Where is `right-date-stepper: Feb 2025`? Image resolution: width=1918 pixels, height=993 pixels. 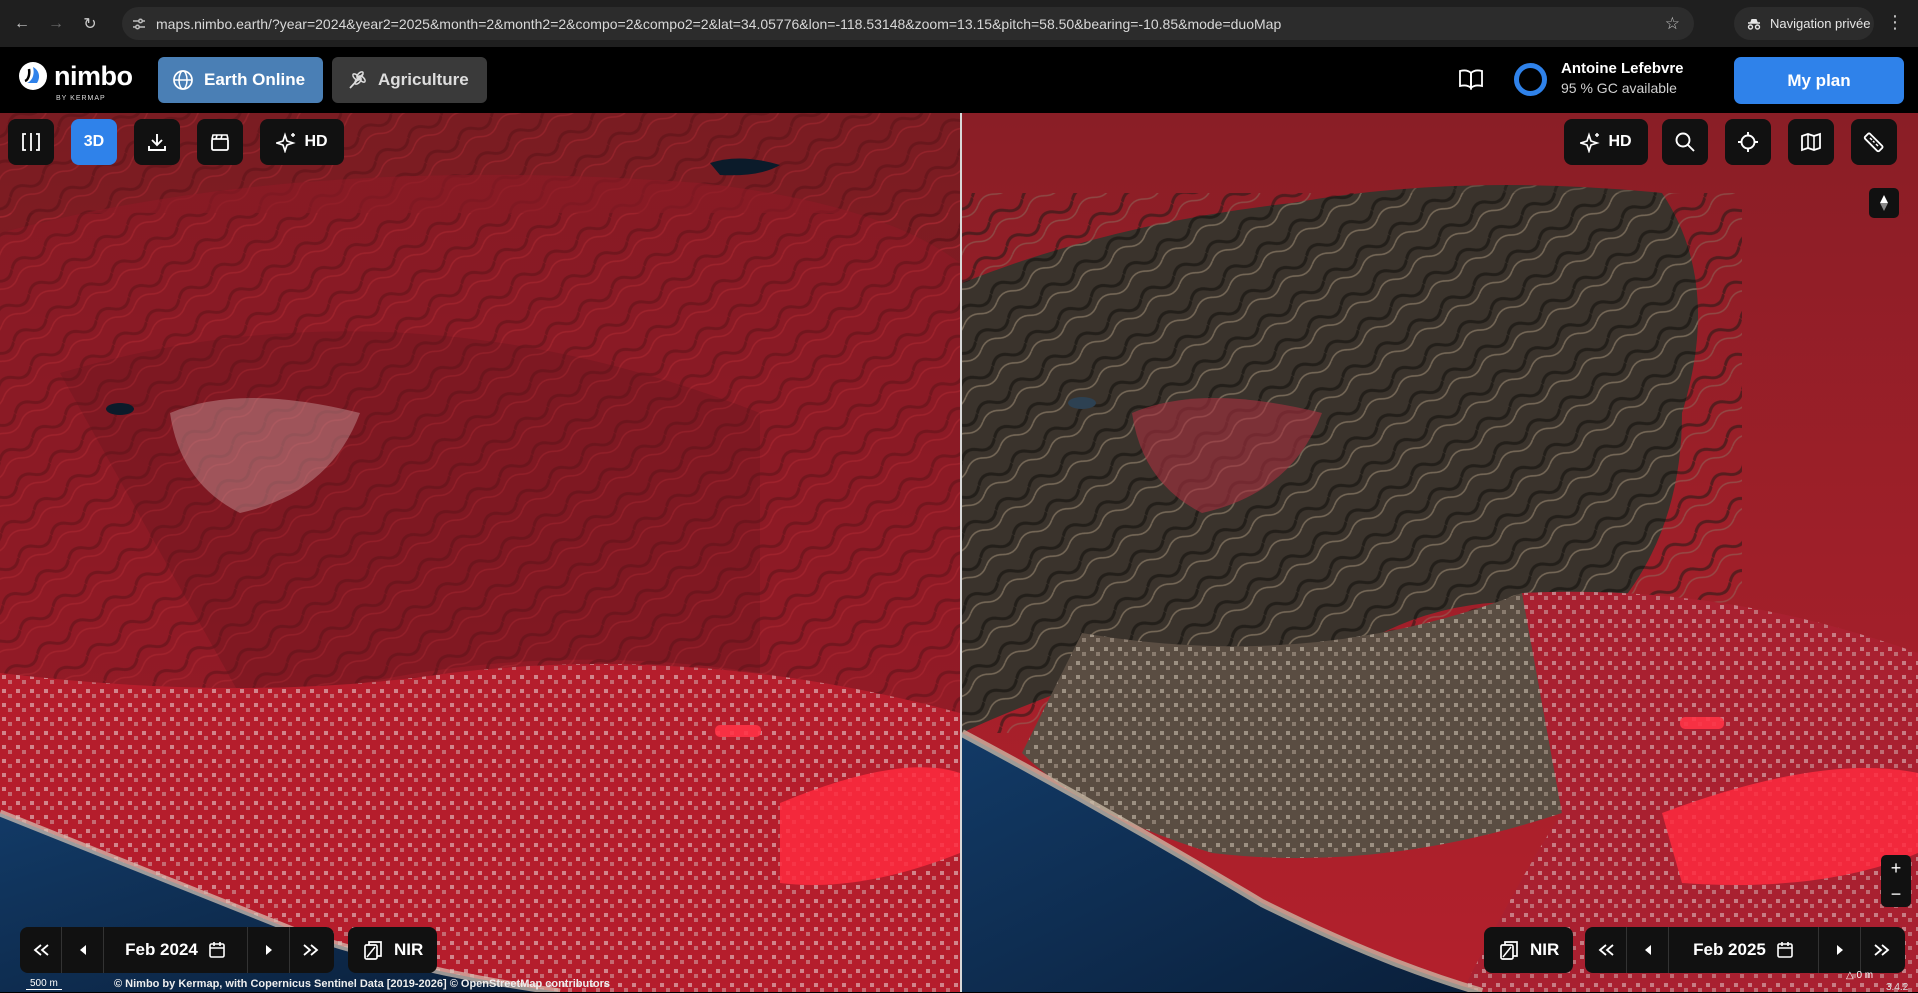
right-date-stepper: Feb 2025 is located at coordinates (1745, 950).